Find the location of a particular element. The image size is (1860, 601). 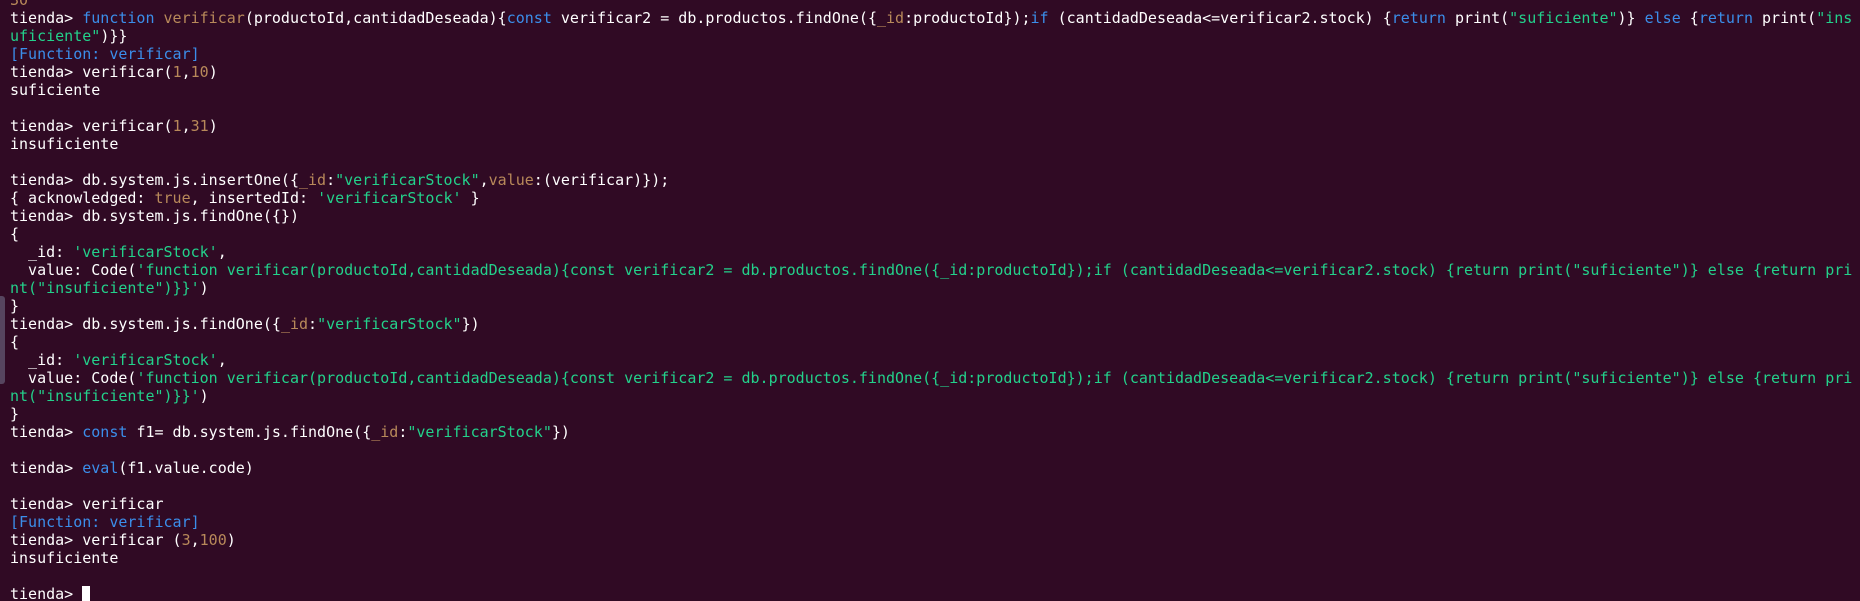

terminal-token: [Function: verificar] is located at coordinates (105, 54).